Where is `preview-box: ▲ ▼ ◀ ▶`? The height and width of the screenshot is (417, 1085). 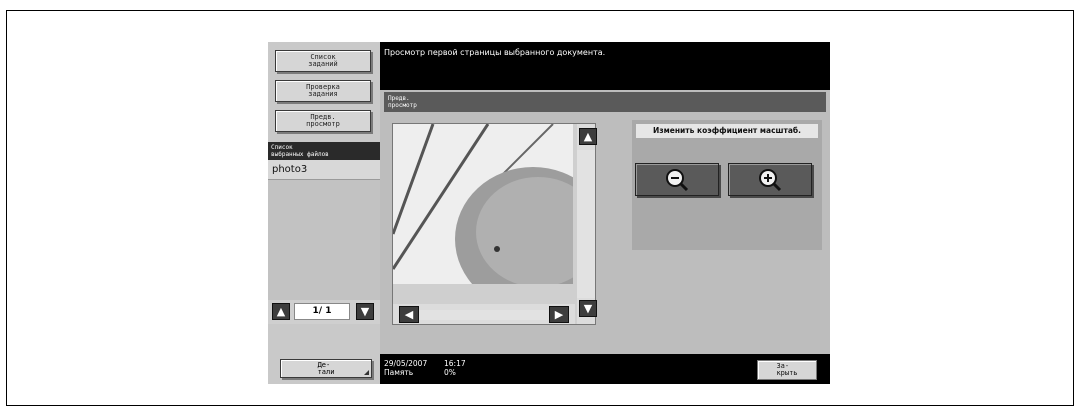 preview-box: ▲ ▼ ◀ ▶ is located at coordinates (494, 224).